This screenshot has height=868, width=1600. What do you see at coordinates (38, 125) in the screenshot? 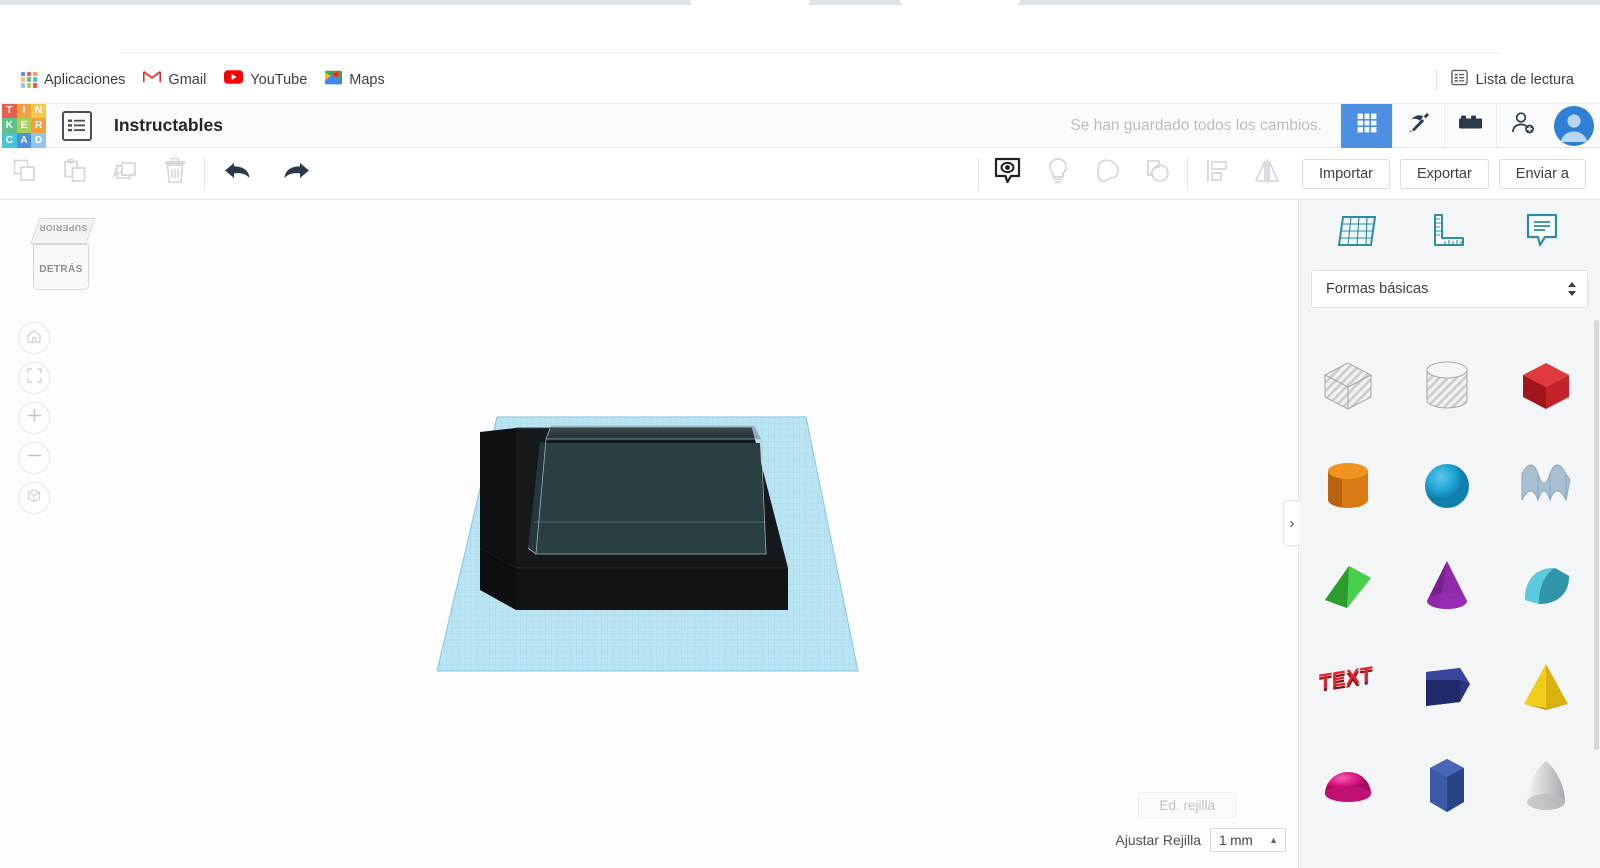
I see `logo-tile: R` at bounding box center [38, 125].